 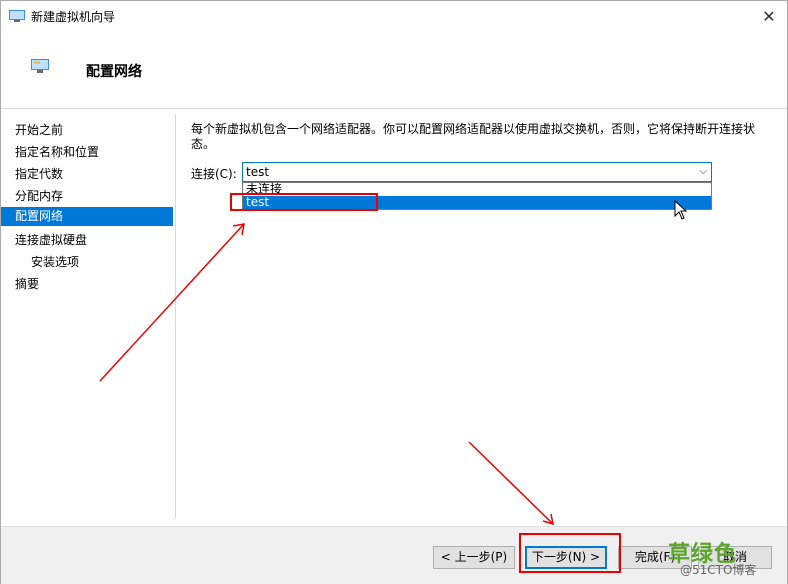 What do you see at coordinates (718, 570) in the screenshot?
I see `watermark-site-text: @51CTO博客` at bounding box center [718, 570].